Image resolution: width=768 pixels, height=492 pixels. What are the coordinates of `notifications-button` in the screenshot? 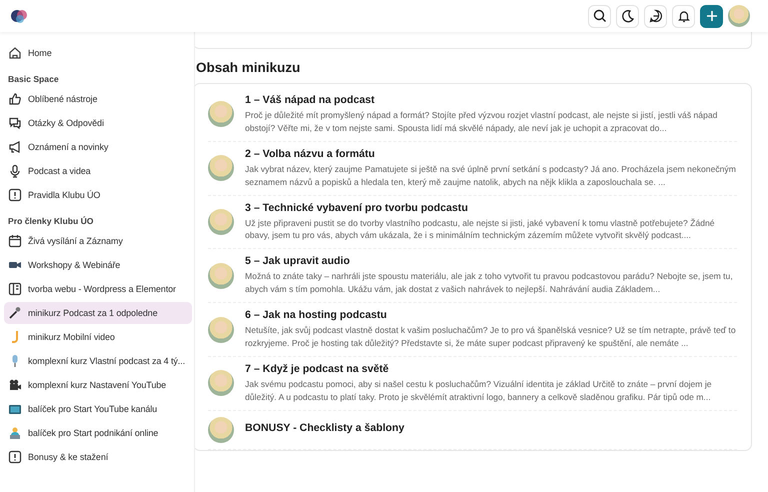 It's located at (683, 16).